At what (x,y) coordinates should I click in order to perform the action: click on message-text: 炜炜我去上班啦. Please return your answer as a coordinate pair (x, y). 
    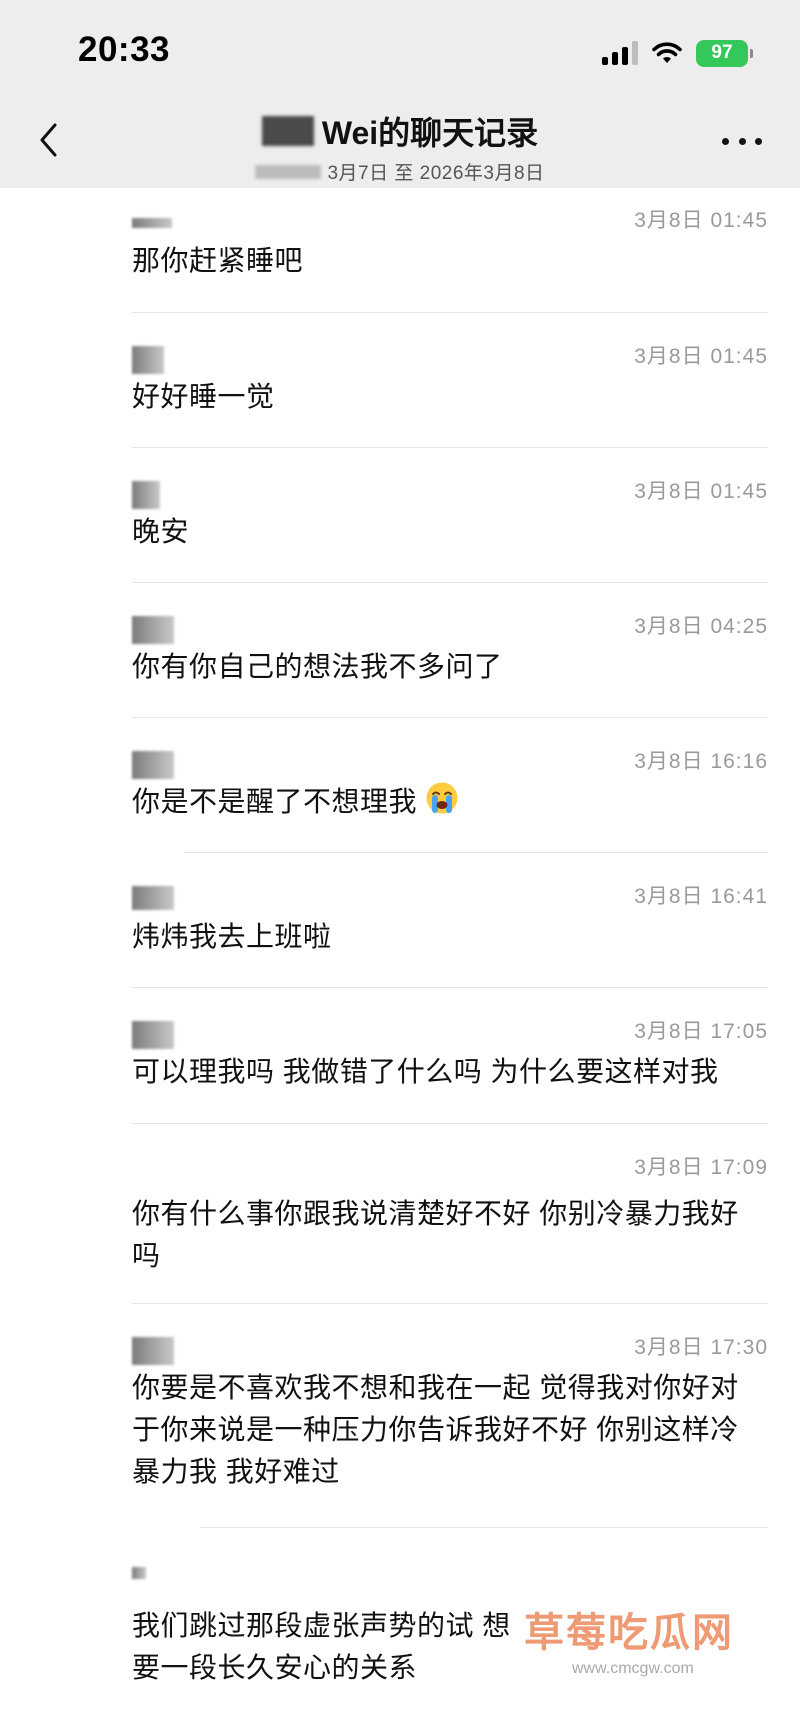
    Looking at the image, I should click on (232, 936).